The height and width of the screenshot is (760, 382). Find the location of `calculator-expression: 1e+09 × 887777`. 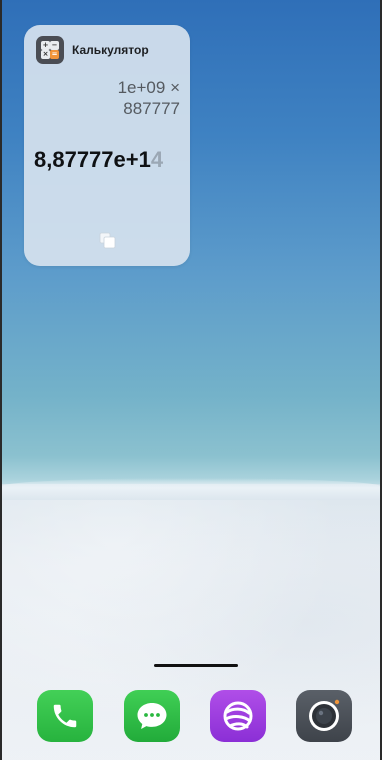

calculator-expression: 1e+09 × 887777 is located at coordinates (149, 98).